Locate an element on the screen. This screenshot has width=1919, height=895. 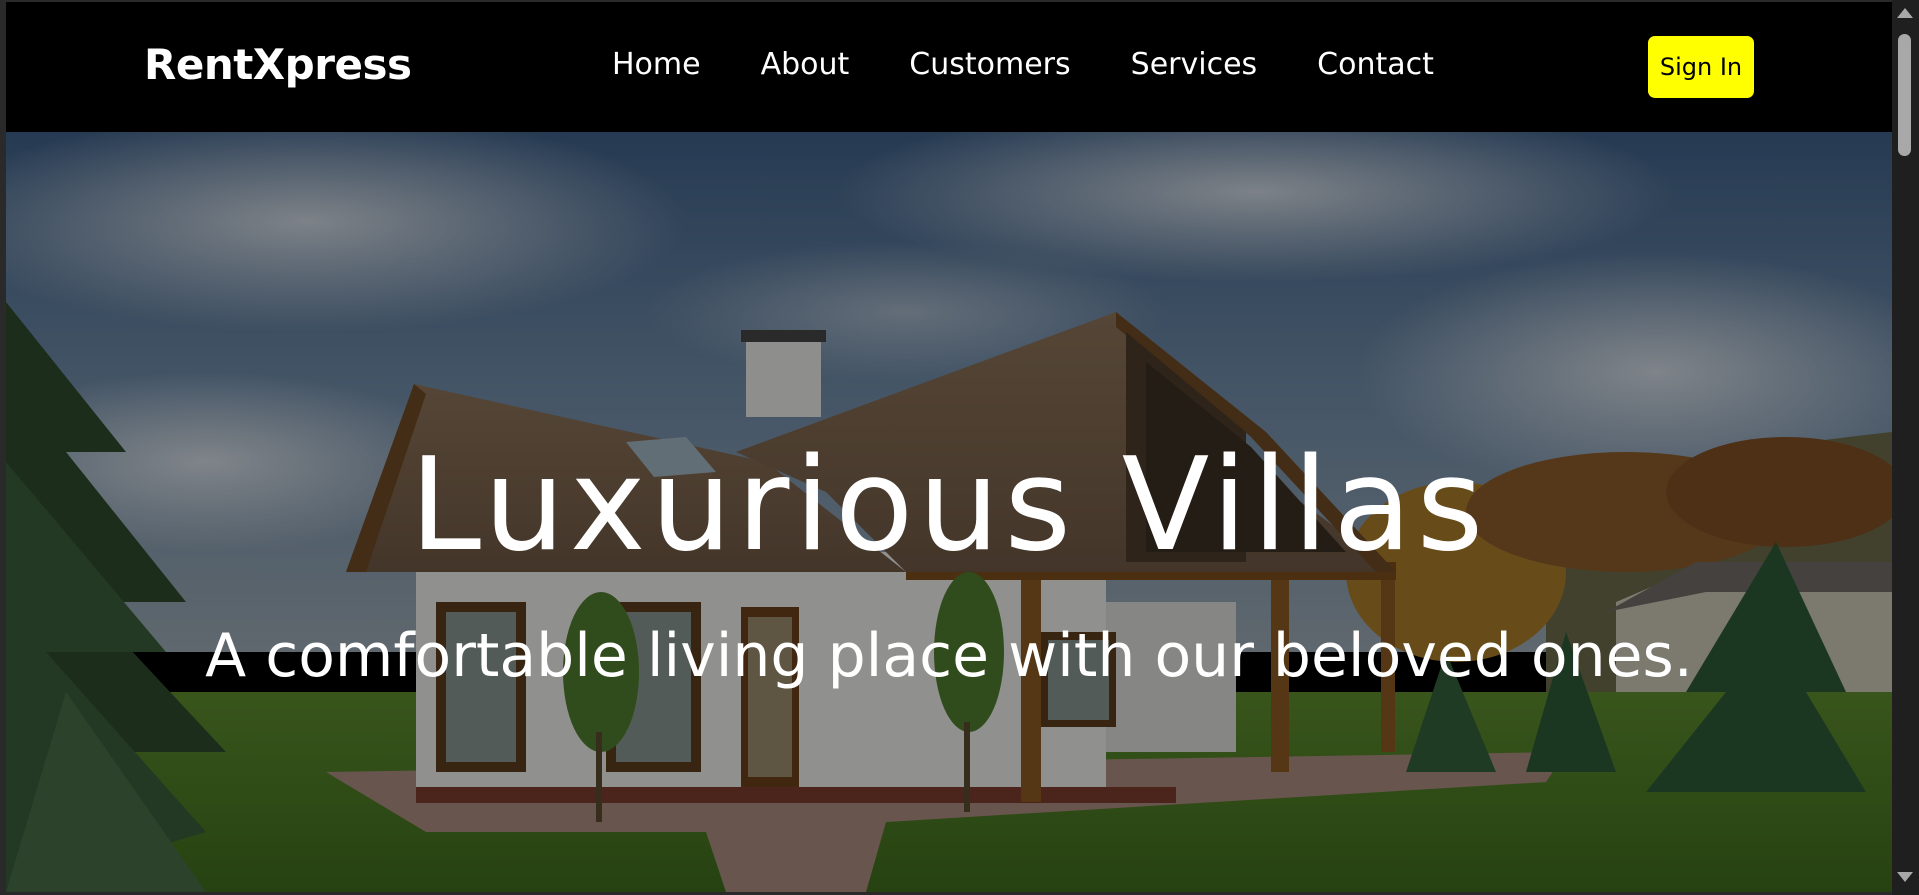
scroll-down-arrow-icon is located at coordinates (1905, 877).